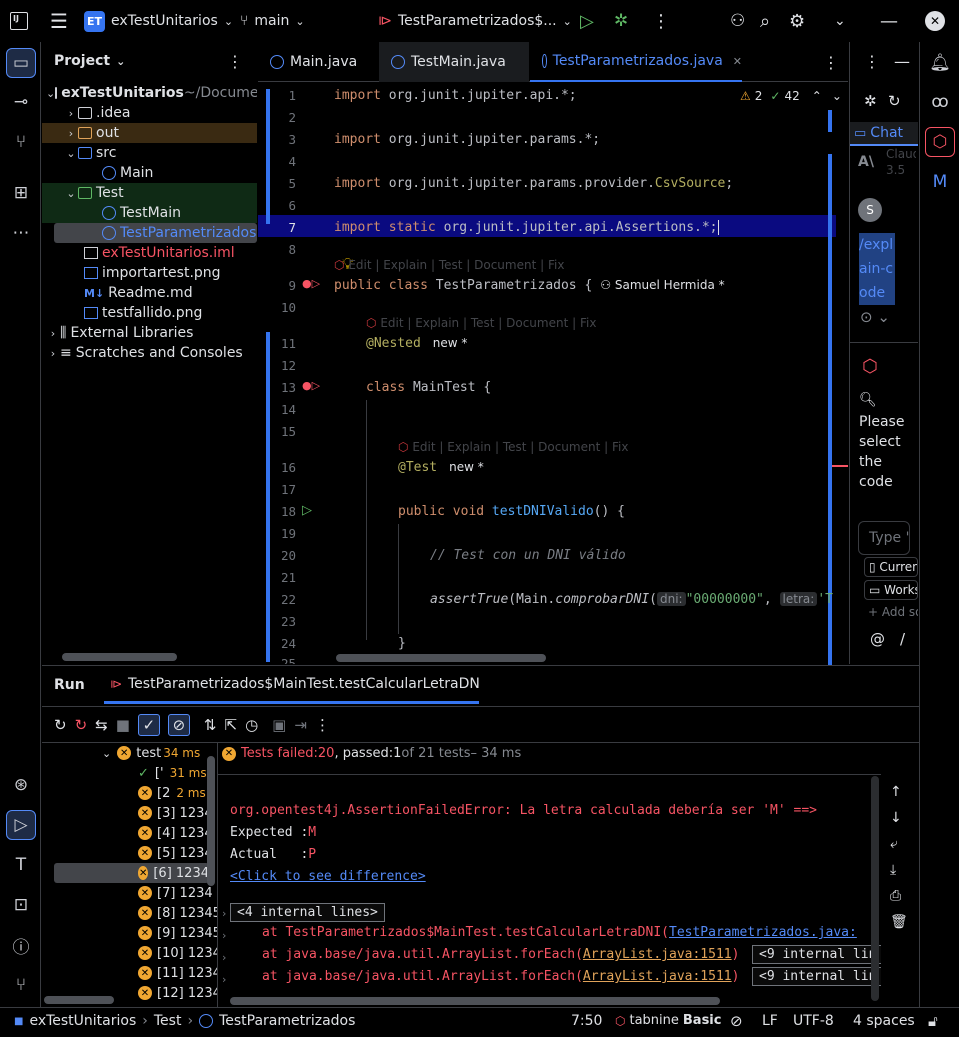 The image size is (959, 1037). I want to click on test-node-selected: ✕ [6] 1234, so click(131, 873).